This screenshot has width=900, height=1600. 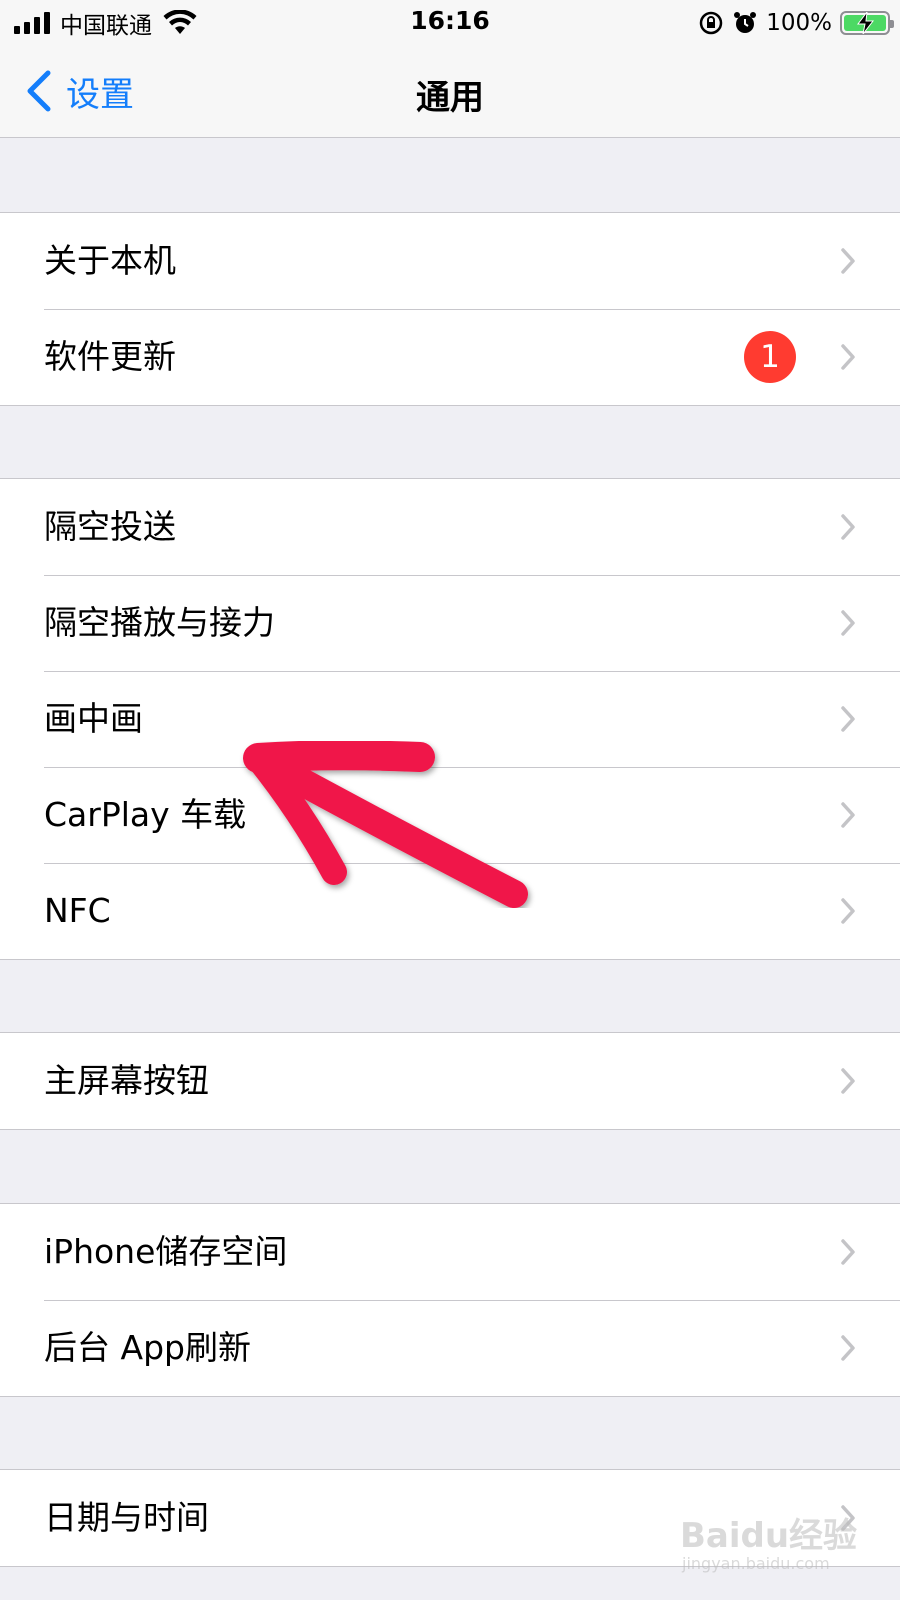 What do you see at coordinates (166, 1251) in the screenshot?
I see `row-label: iPhone储存空间` at bounding box center [166, 1251].